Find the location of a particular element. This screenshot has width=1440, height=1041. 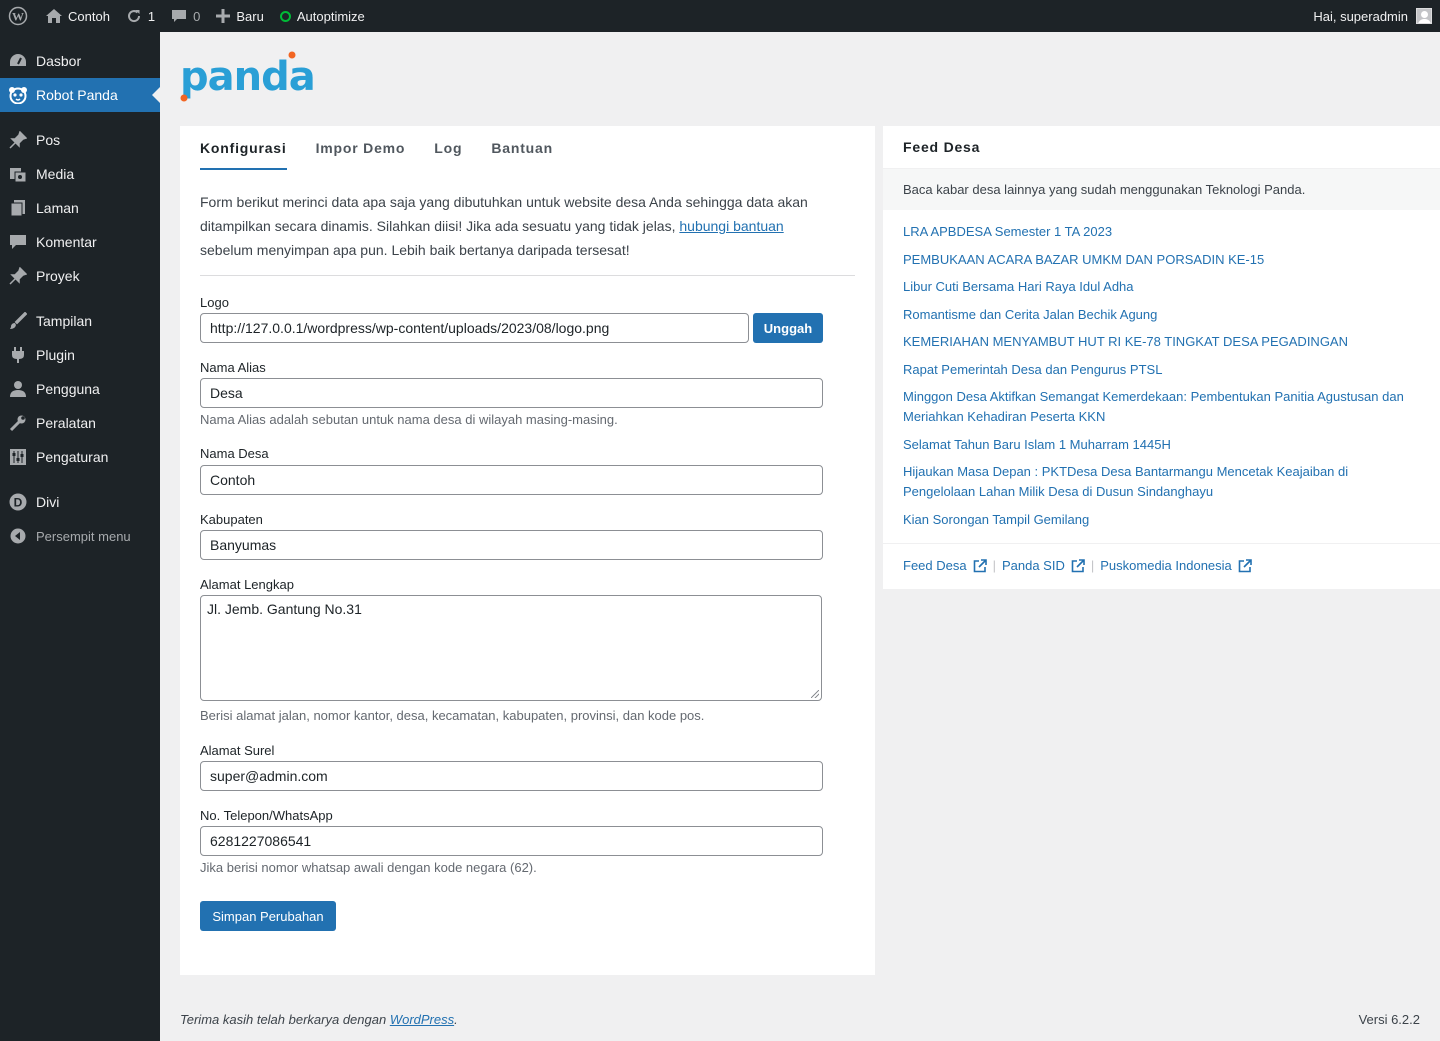

sidebar-item-label: Pengguna is located at coordinates (68, 389).